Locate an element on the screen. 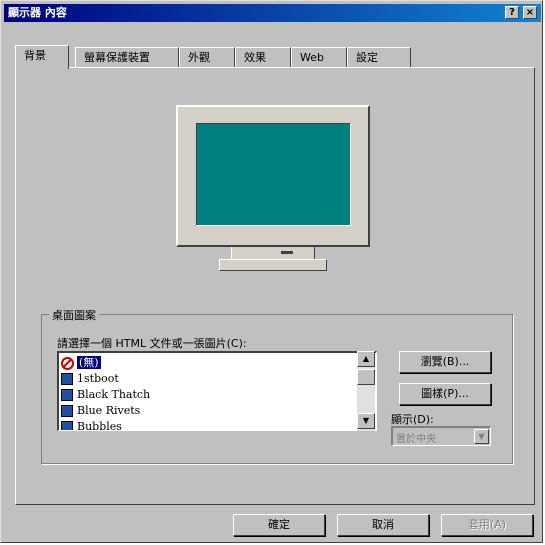  chevron-down-icon: ▼ is located at coordinates (481, 436).